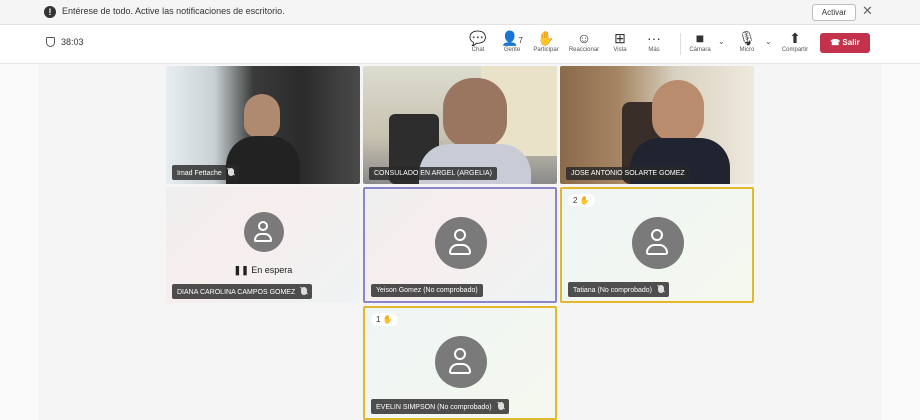  I want to click on grid-icon: ⊞, so click(620, 38).